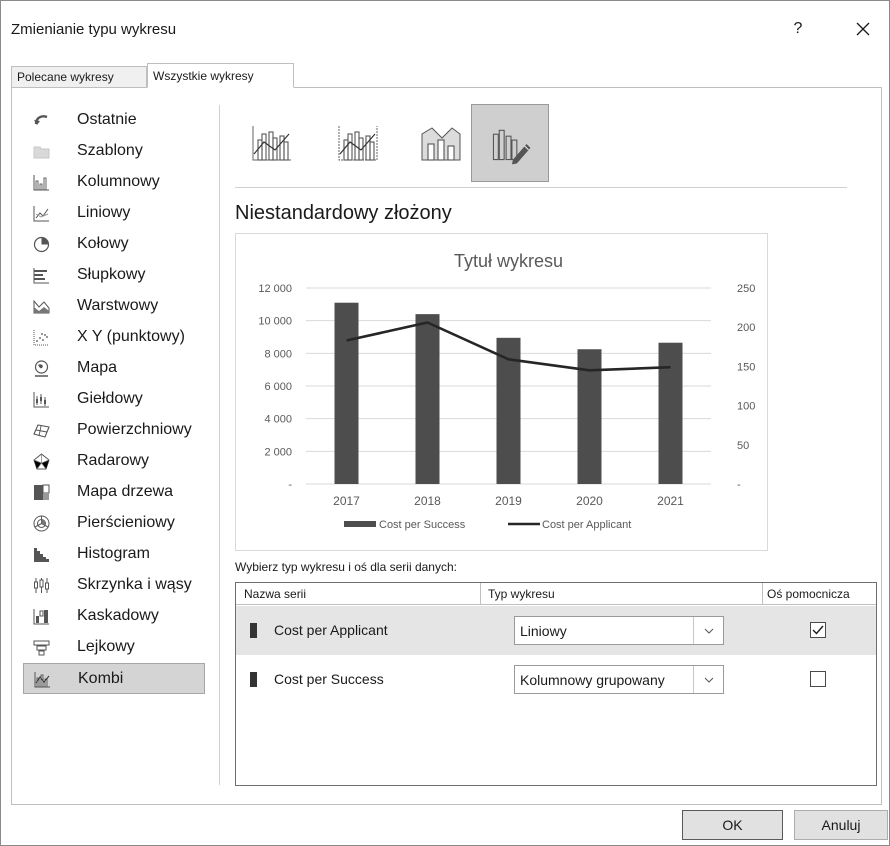 The image size is (890, 846). I want to click on nav-item-waterfall: Kaskadowy, so click(114, 616).